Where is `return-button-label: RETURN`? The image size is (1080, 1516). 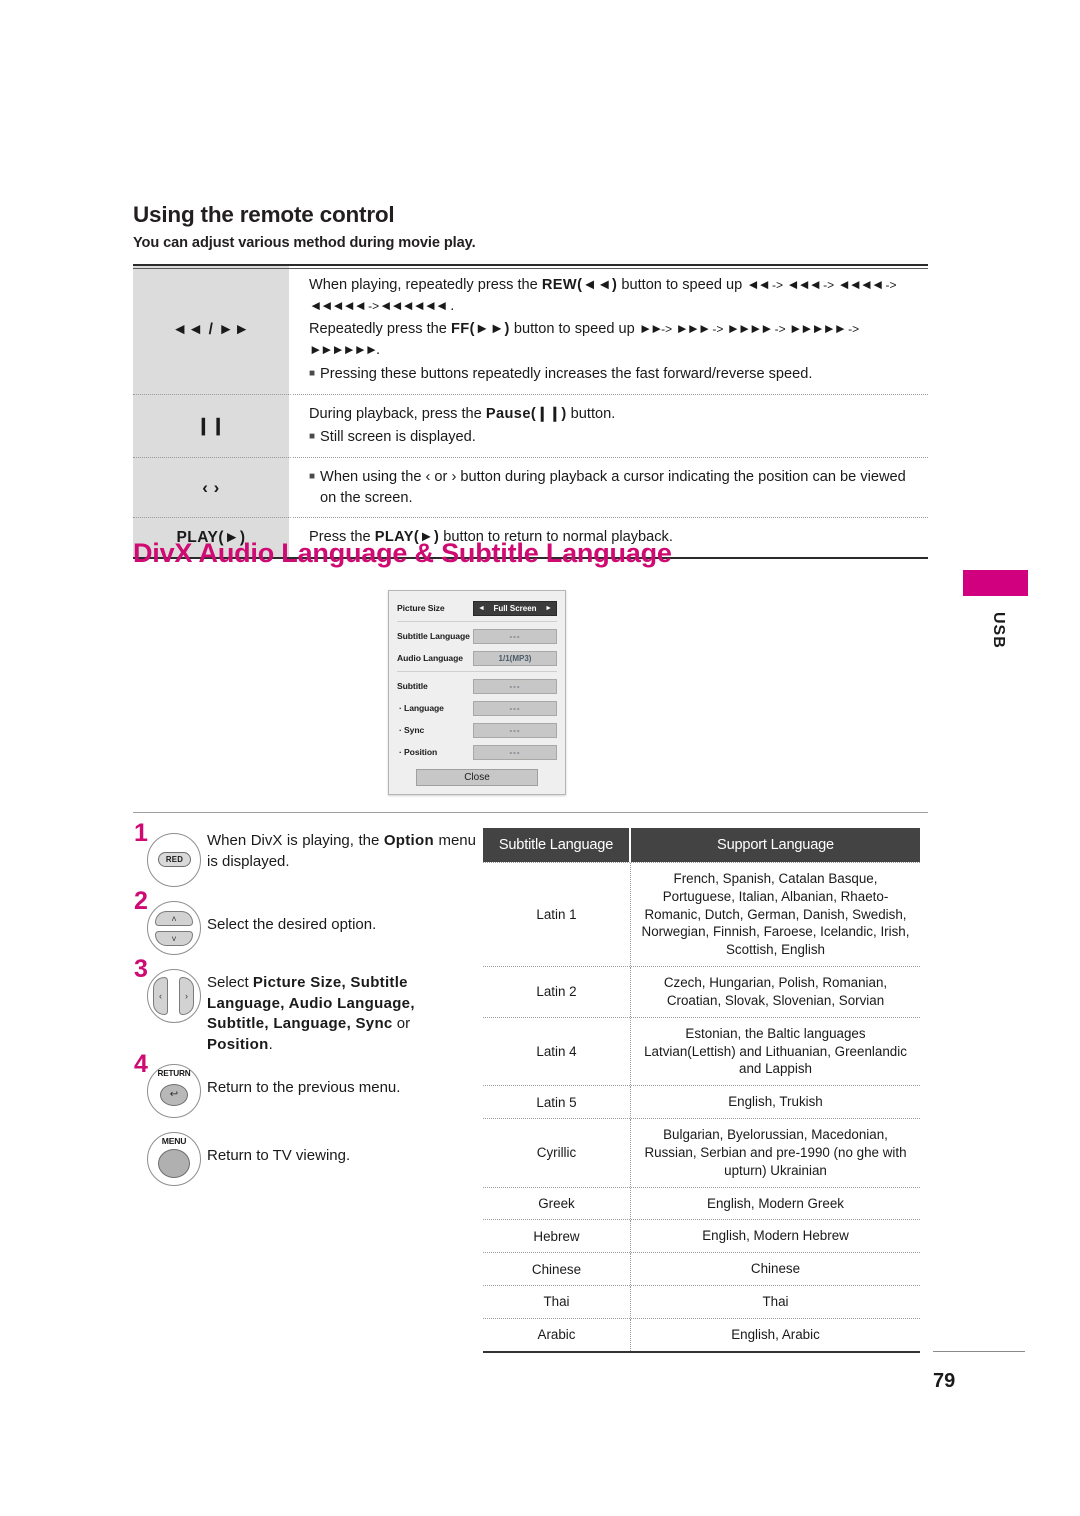 return-button-label: RETURN is located at coordinates (174, 1073).